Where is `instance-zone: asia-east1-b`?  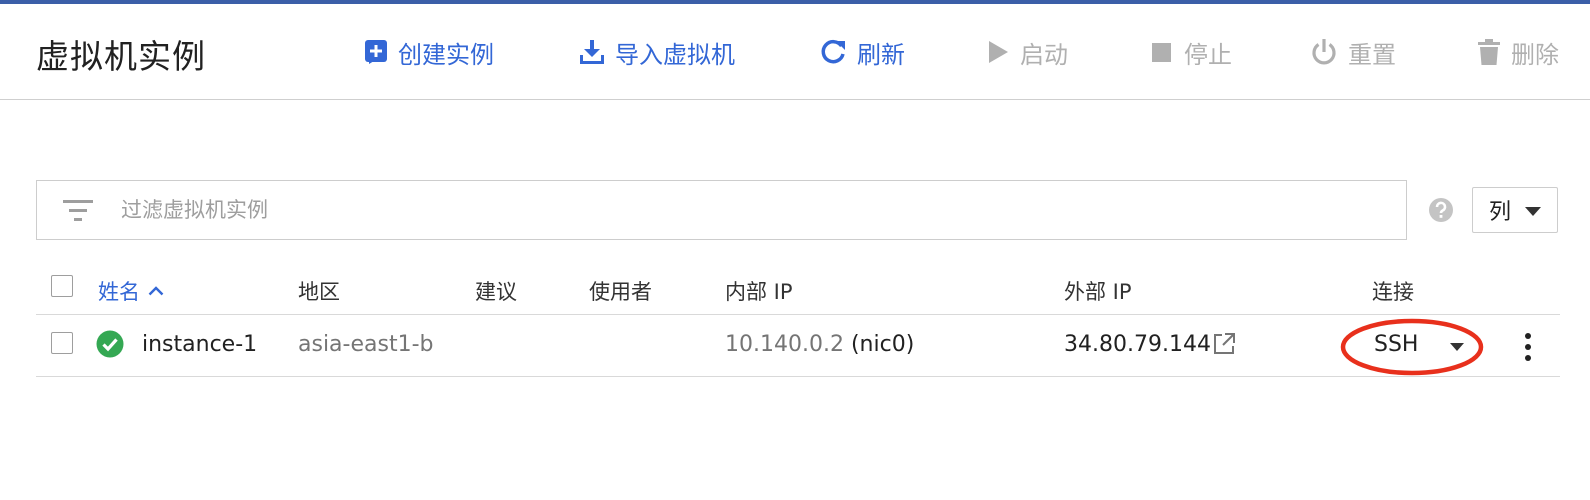 instance-zone: asia-east1-b is located at coordinates (366, 344).